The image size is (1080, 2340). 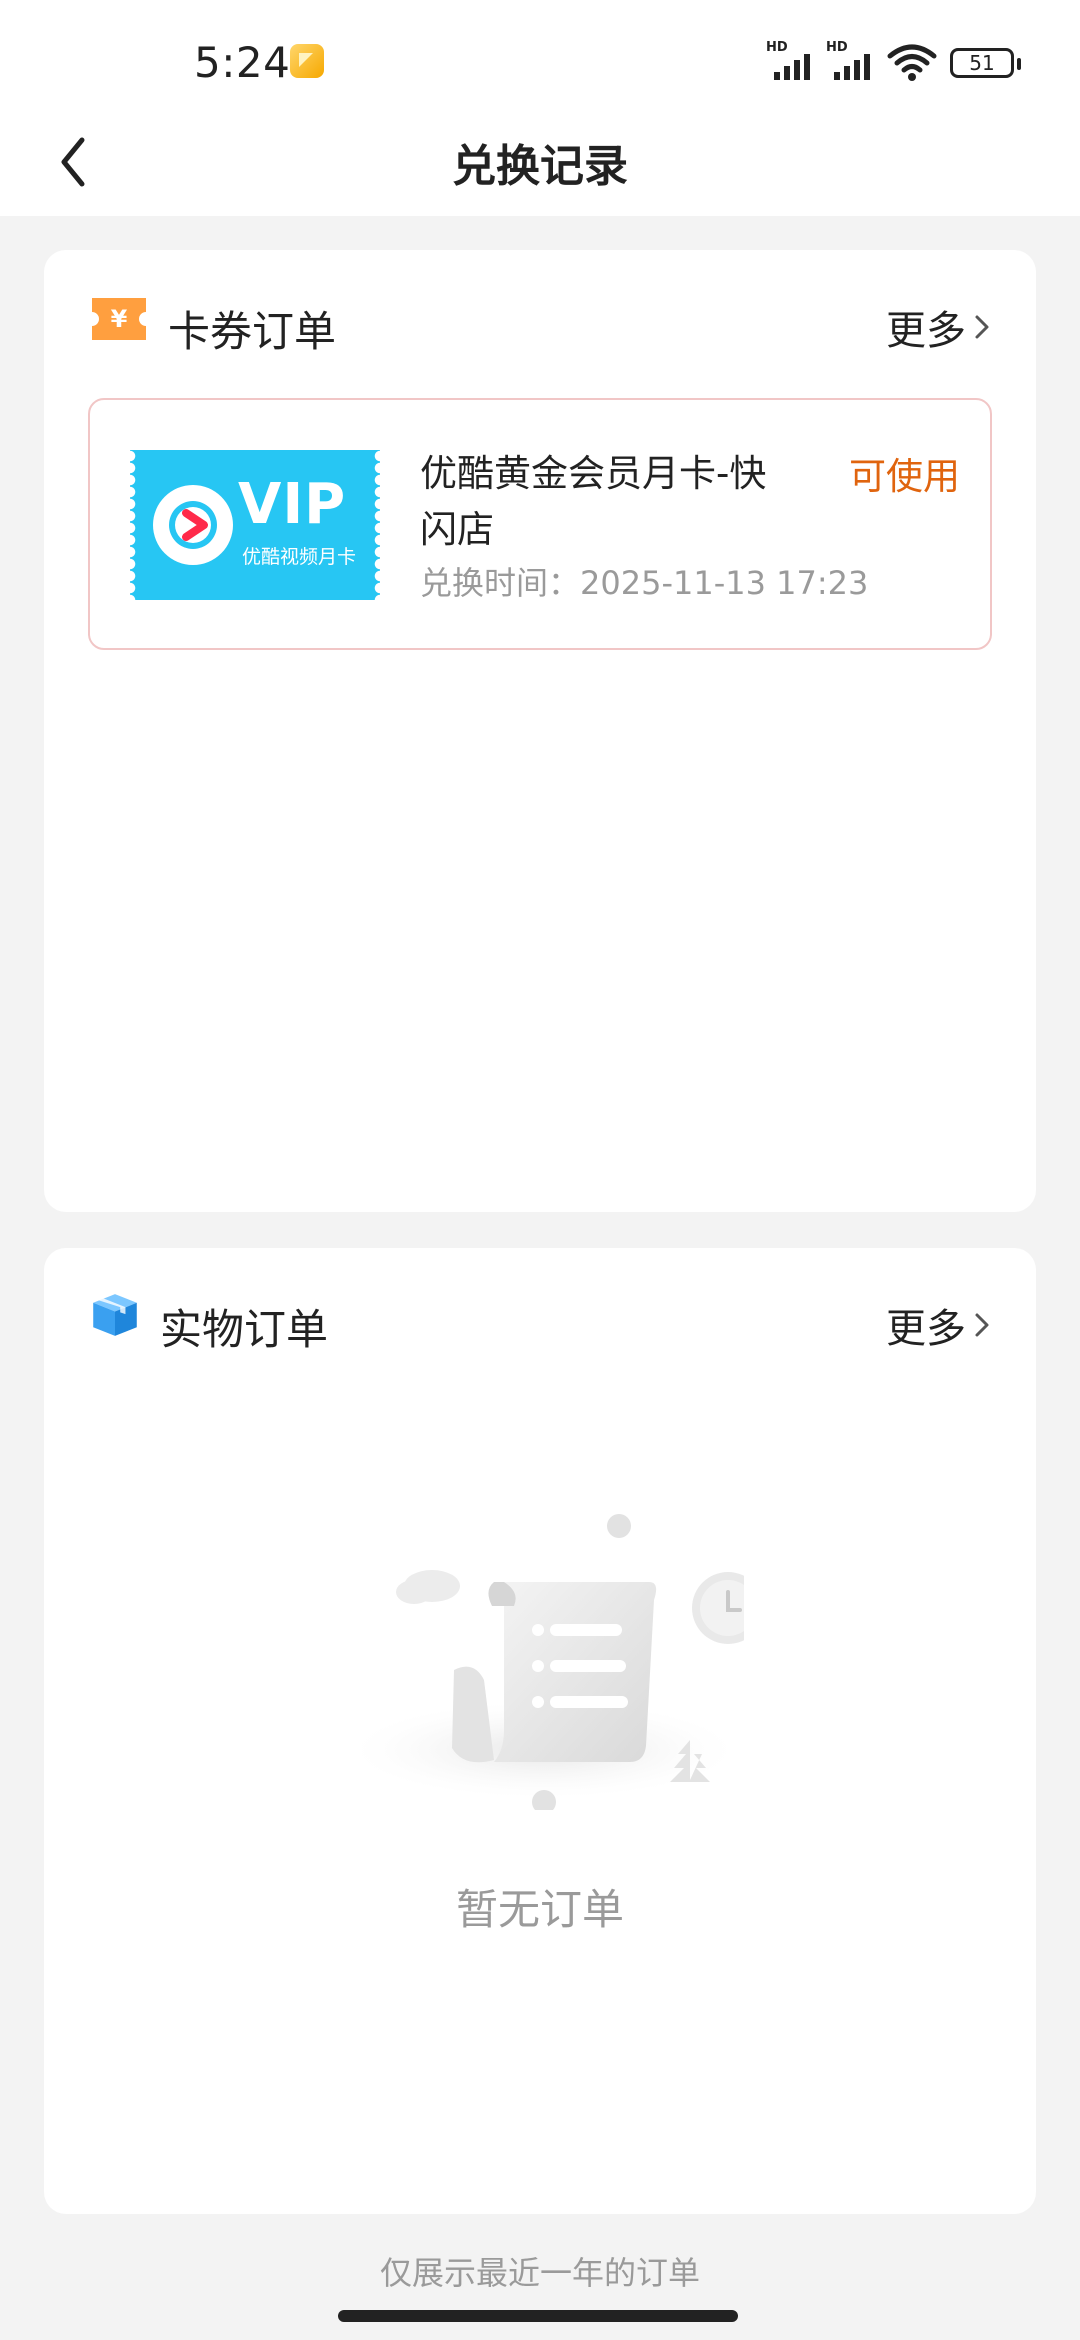 I want to click on redeem-time-value: 2025-11-13 17:23, so click(x=724, y=583).